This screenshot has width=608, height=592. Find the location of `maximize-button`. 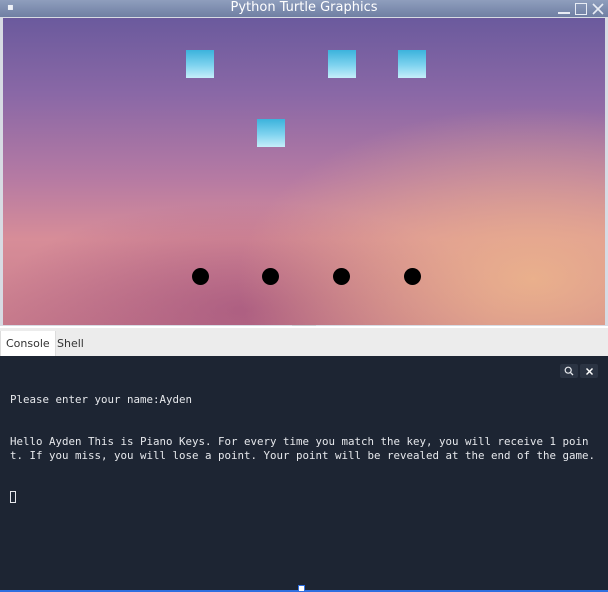

maximize-button is located at coordinates (581, 9).